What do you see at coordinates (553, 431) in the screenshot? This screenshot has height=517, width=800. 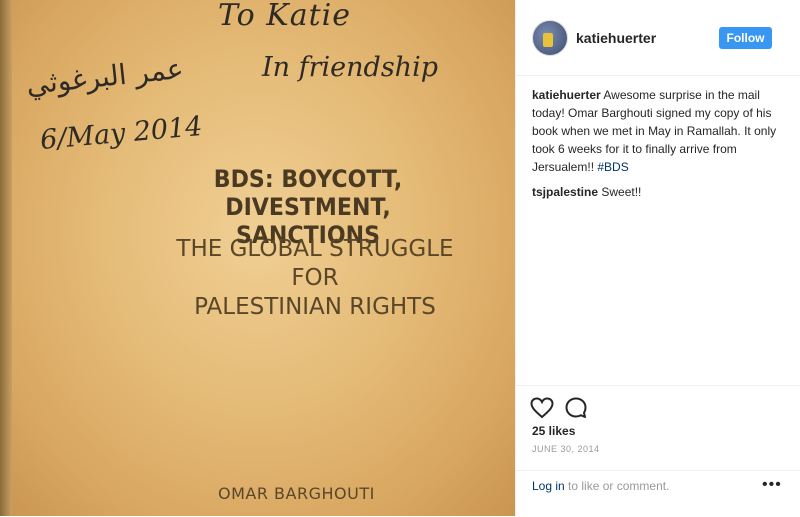 I see `likes-count: 25 likes` at bounding box center [553, 431].